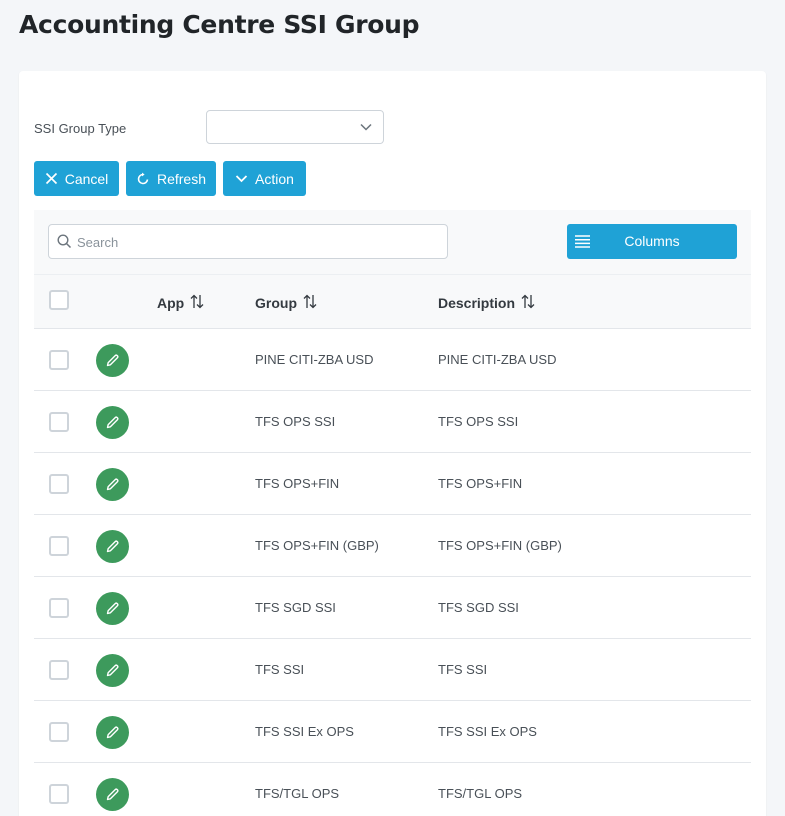 The width and height of the screenshot is (785, 816). Describe the element at coordinates (463, 669) in the screenshot. I see `cell-description: TFS SSI` at that location.